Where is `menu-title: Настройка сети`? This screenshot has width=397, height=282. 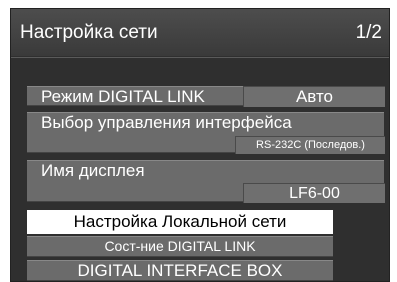
menu-title: Настройка сети is located at coordinates (89, 32).